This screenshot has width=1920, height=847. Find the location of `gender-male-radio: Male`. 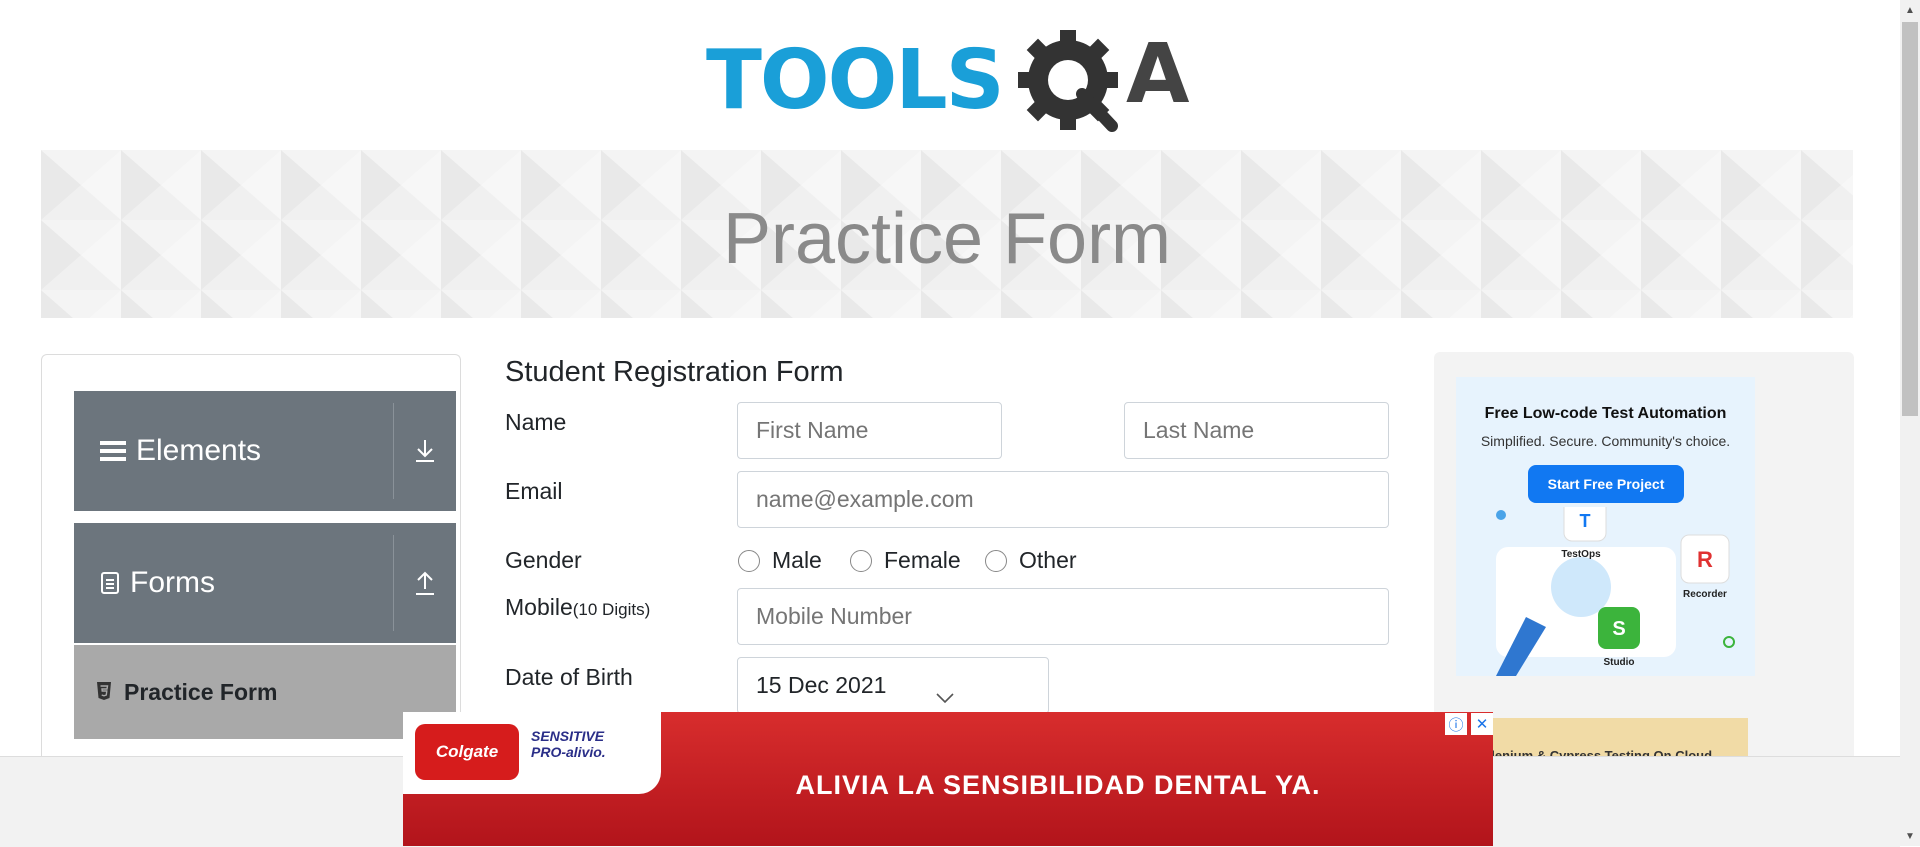

gender-male-radio: Male is located at coordinates (780, 560).